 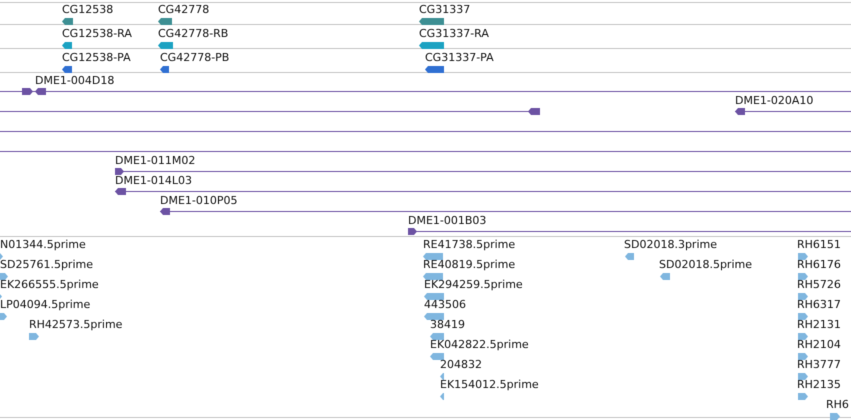 I want to click on feature-label: EK294259.5prime, so click(x=473, y=284).